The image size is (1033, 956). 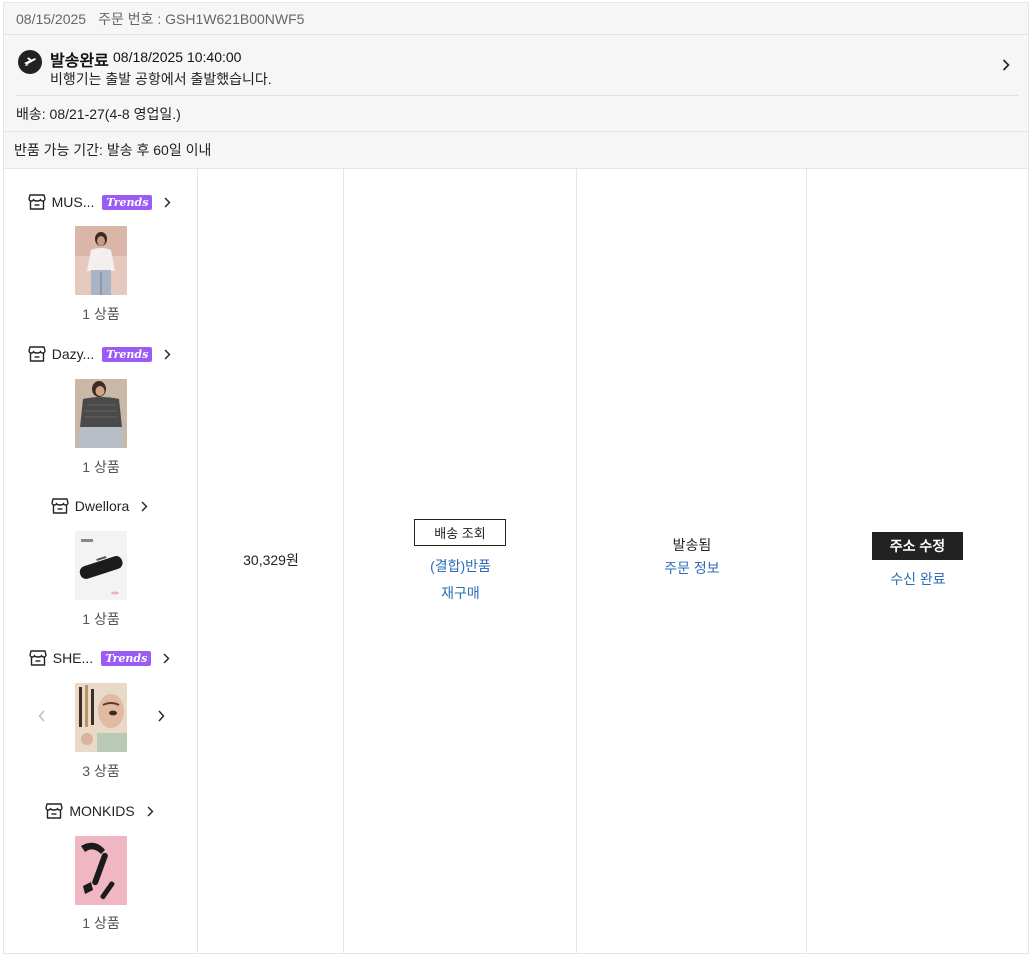 I want to click on airplane-icon, so click(x=30, y=62).